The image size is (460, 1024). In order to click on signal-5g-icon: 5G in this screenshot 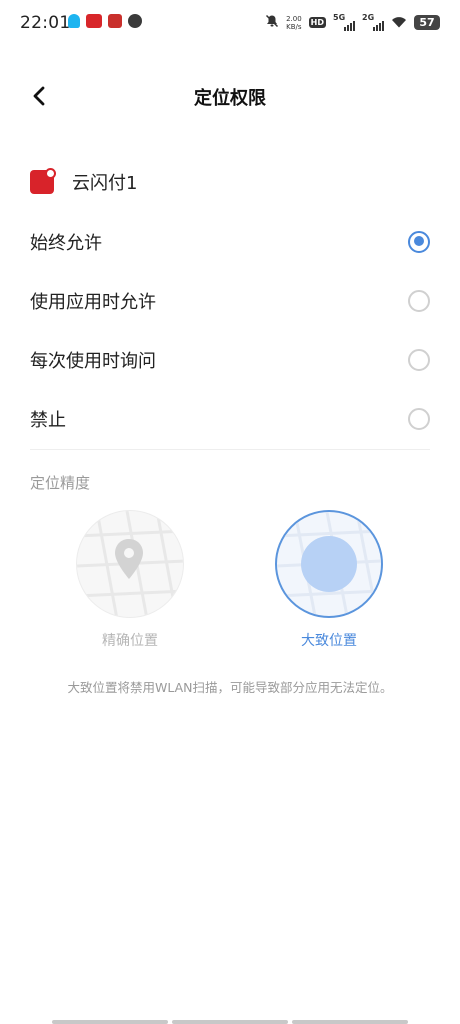, I will do `click(344, 22)`.